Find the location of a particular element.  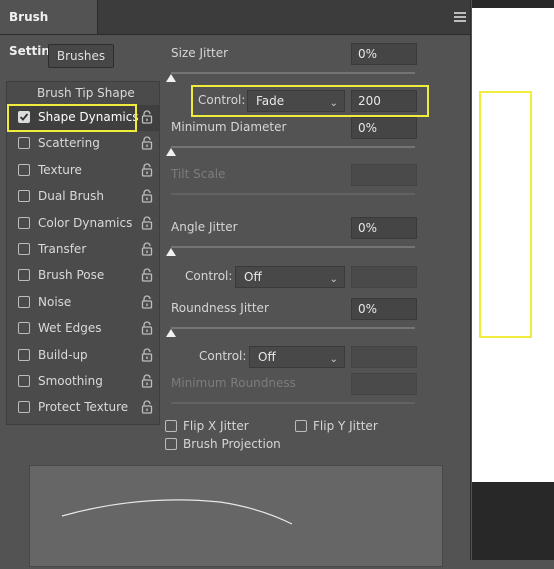

tilt-scale-label: Tilt Scale is located at coordinates (198, 174).